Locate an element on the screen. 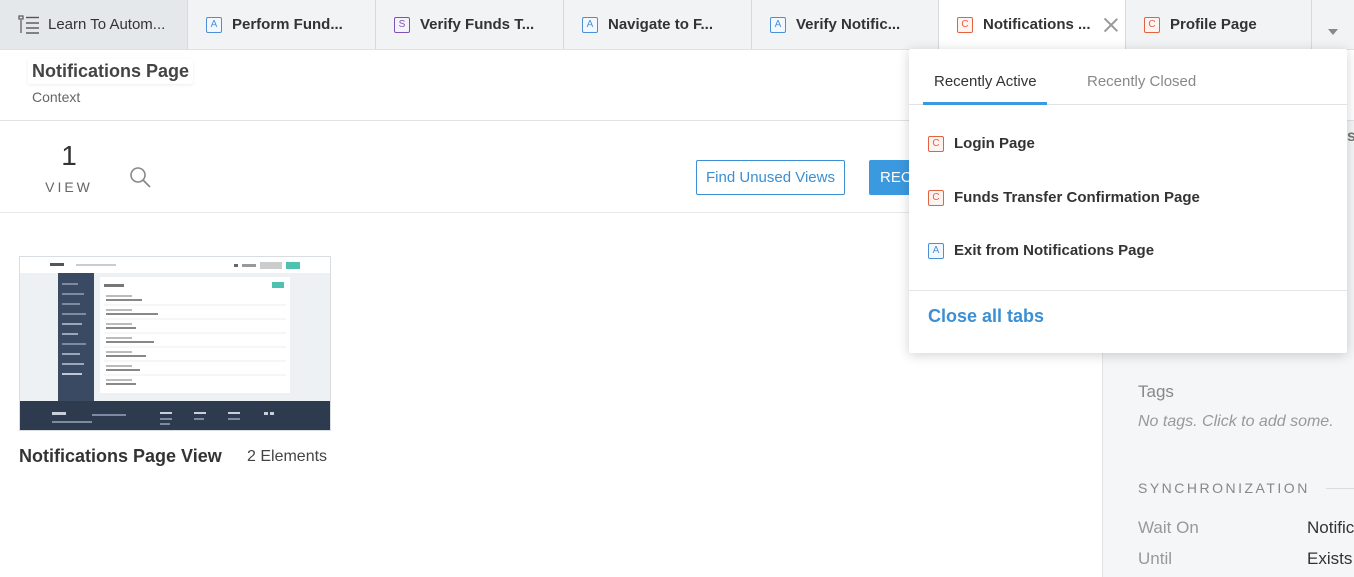 This screenshot has width=1354, height=577. page-subtitle: Context is located at coordinates (56, 97).